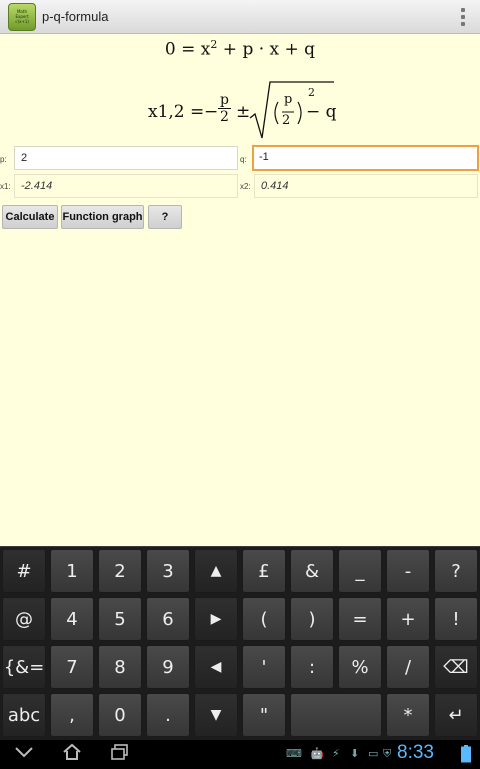 Image resolution: width=480 pixels, height=769 pixels. Describe the element at coordinates (312, 619) in the screenshot. I see `key-close-paren: )` at that location.